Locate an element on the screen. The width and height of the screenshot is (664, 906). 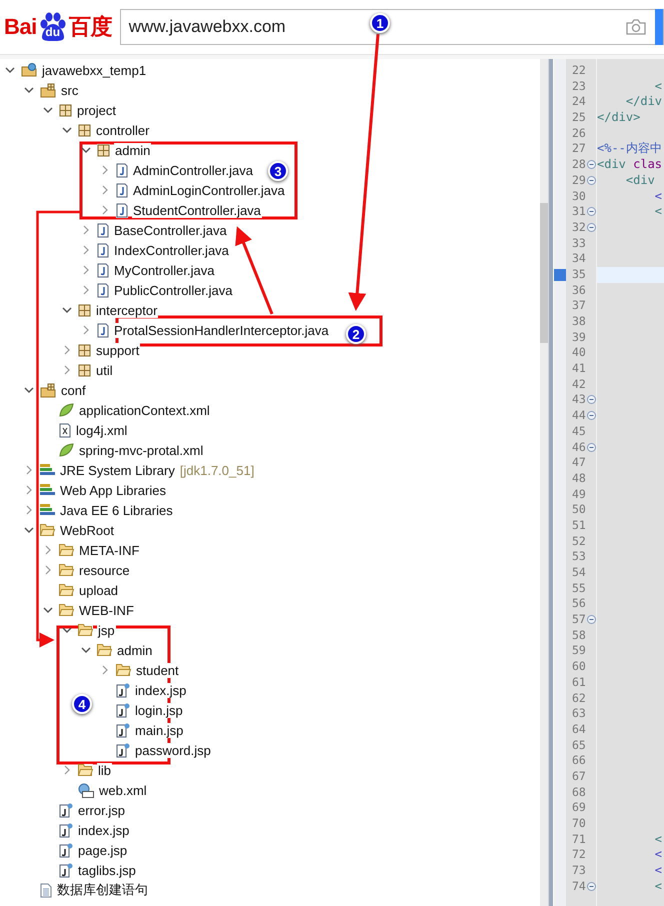
tree-item: src is located at coordinates (50, 90).